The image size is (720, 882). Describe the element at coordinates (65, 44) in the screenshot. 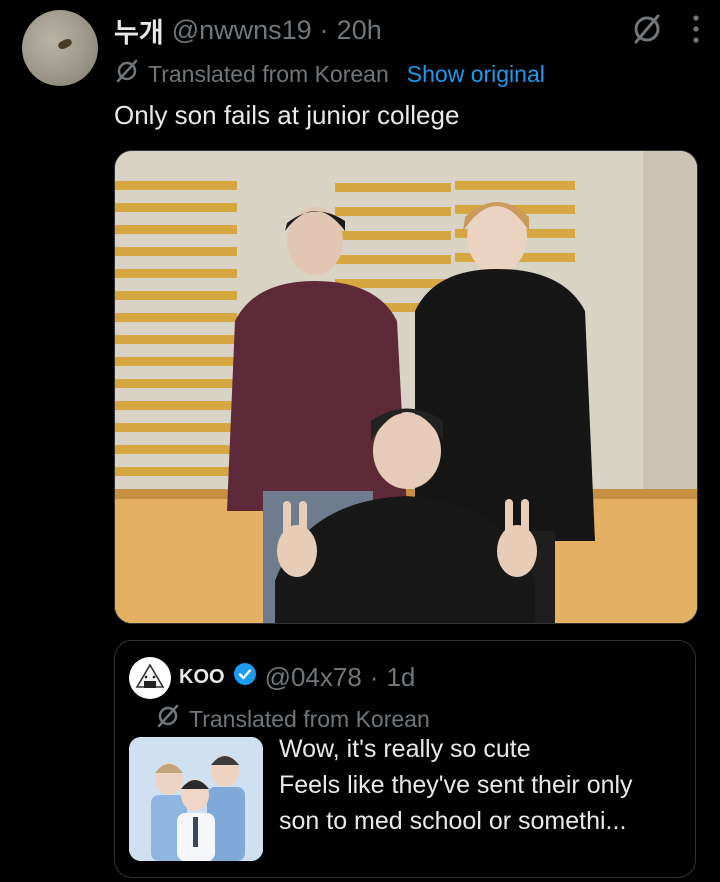

I see `avatar-speck` at that location.